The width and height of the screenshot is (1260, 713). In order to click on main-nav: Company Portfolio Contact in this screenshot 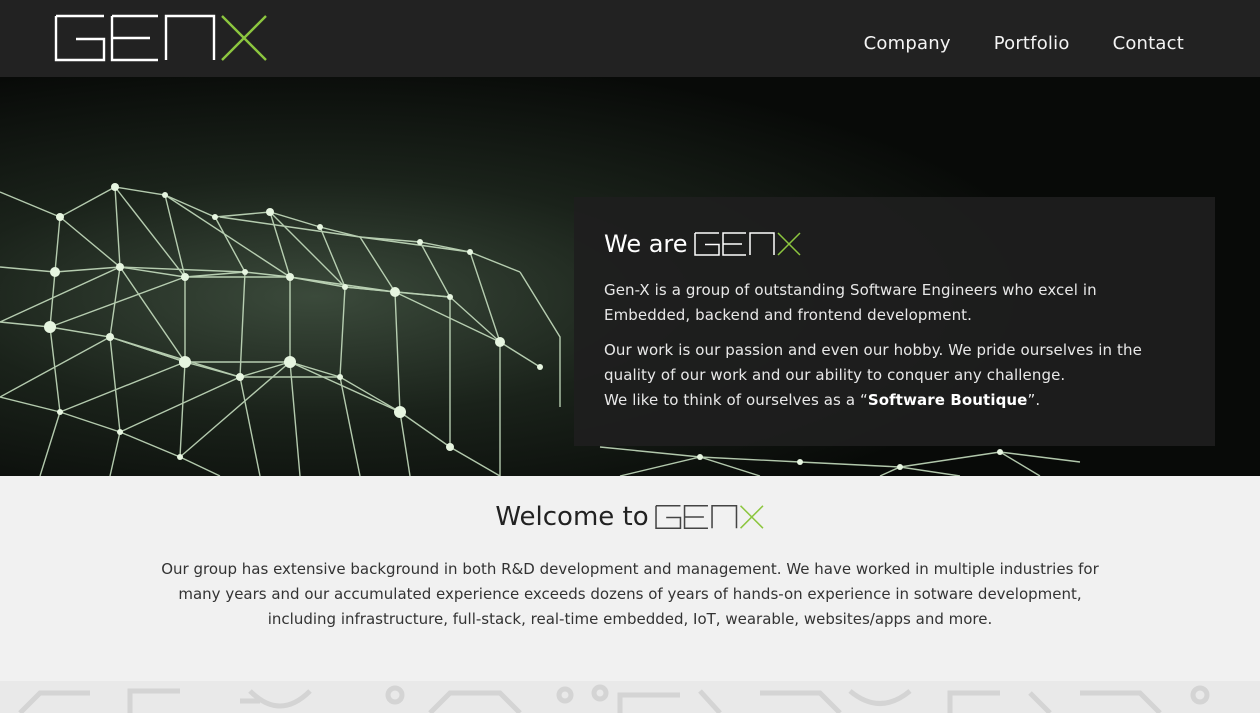, I will do `click(1024, 43)`.